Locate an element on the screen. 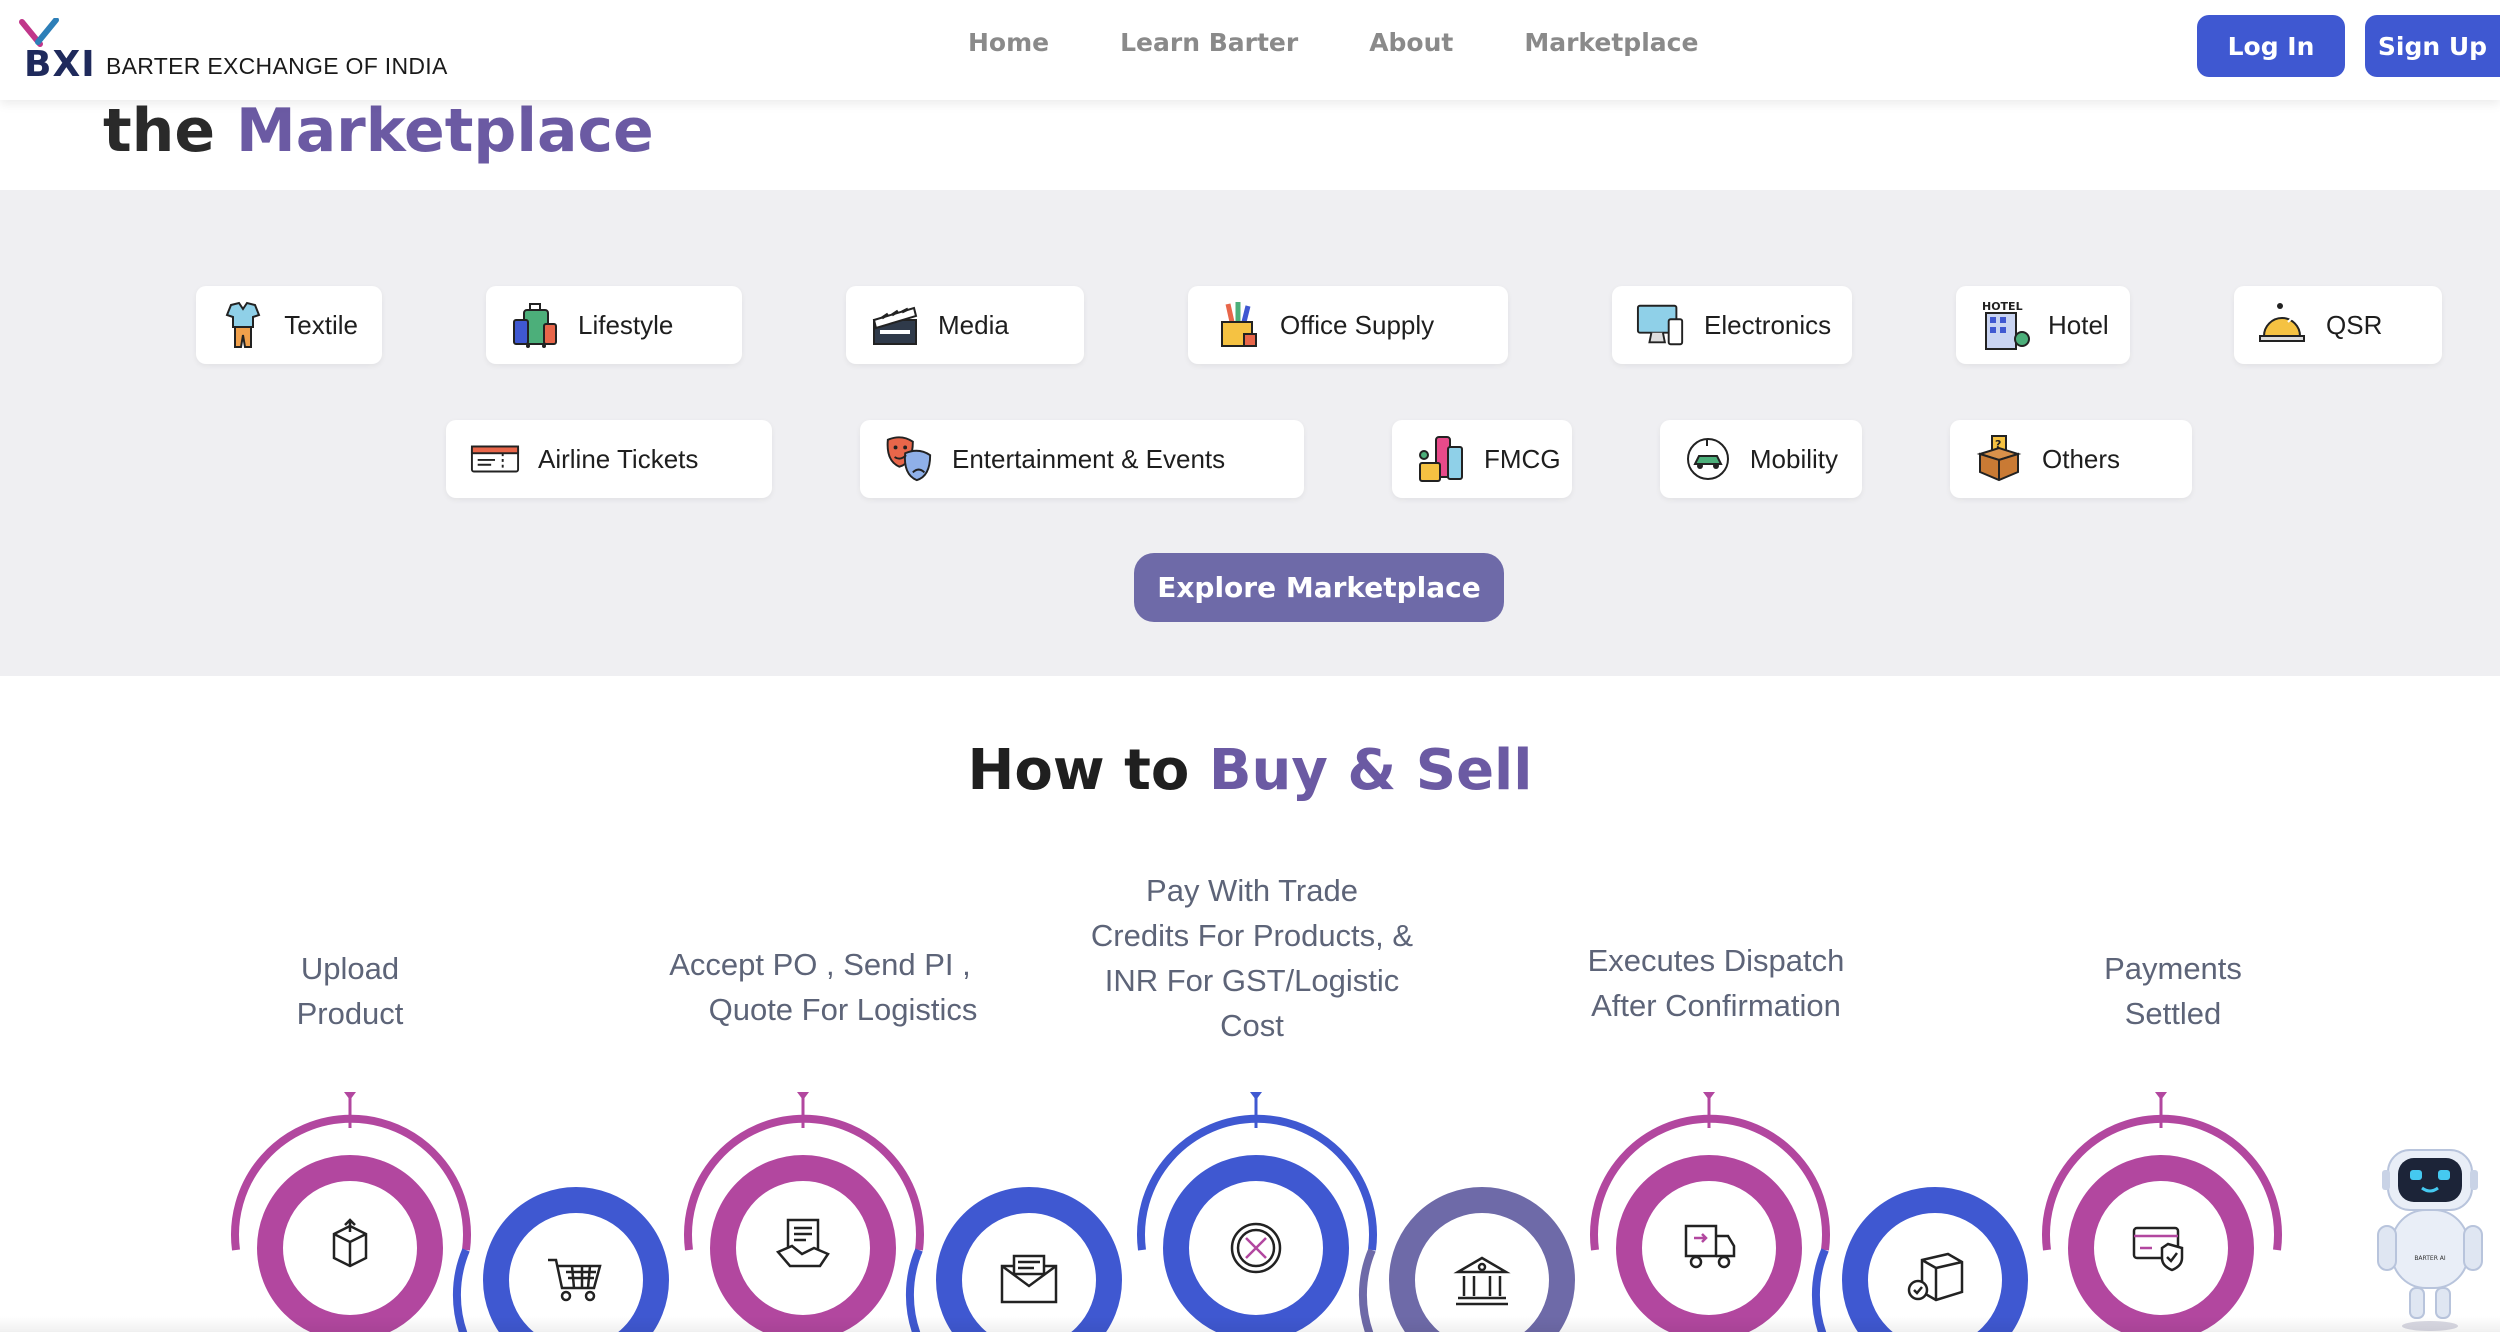 This screenshot has width=2500, height=1332. category-label: Others is located at coordinates (2081, 458).